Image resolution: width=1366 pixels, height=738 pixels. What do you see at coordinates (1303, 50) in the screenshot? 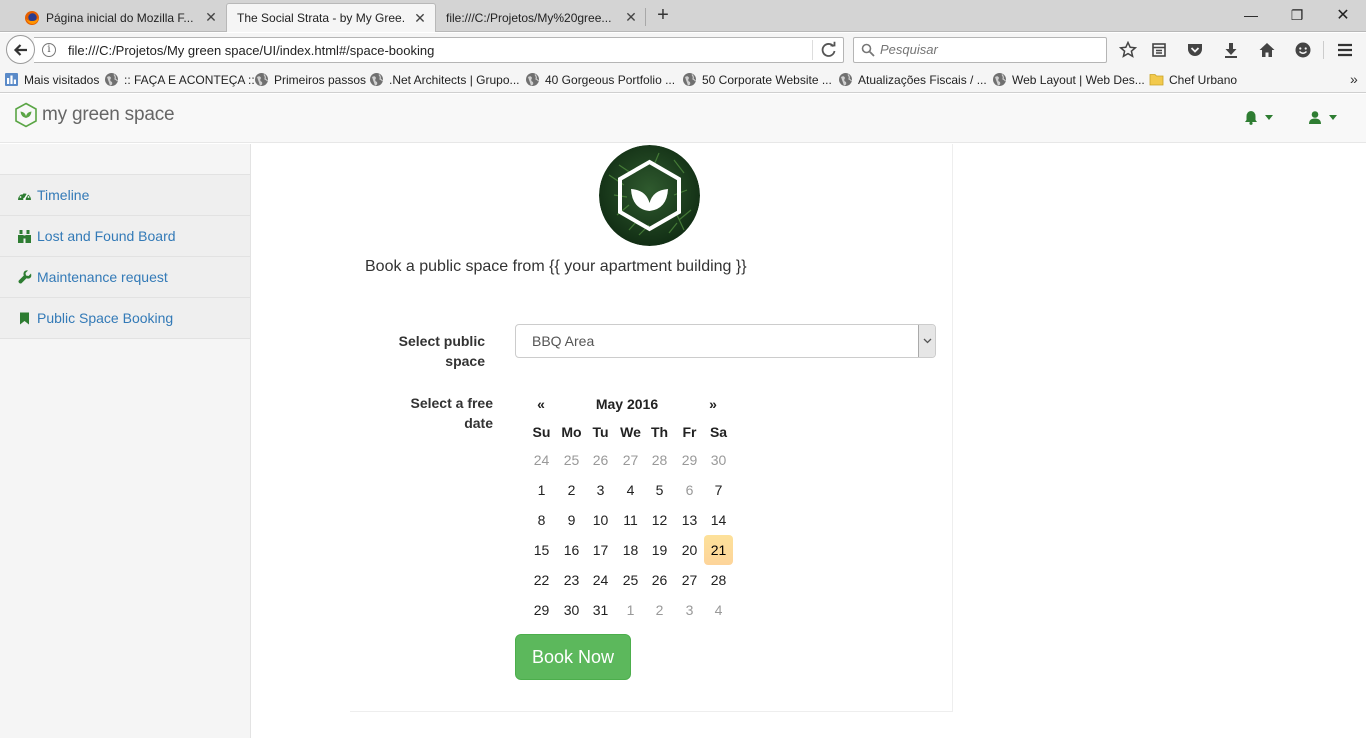
I see `hello-chat-icon` at bounding box center [1303, 50].